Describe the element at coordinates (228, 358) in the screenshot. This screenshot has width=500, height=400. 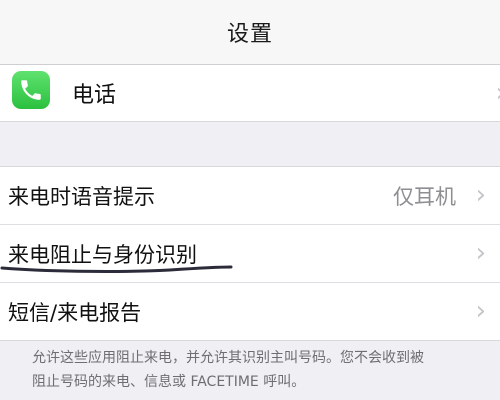
I see `footer-line: 允许这些应用阻止来电，并允许其识别主叫号码。您不会收到被` at that location.